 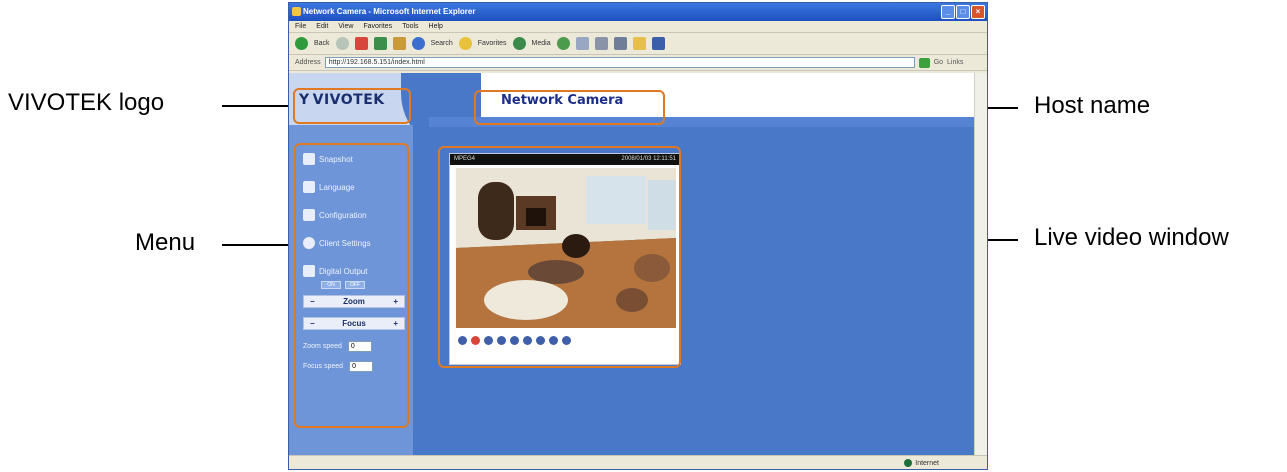 I want to click on messenger-icon, so click(x=658, y=43).